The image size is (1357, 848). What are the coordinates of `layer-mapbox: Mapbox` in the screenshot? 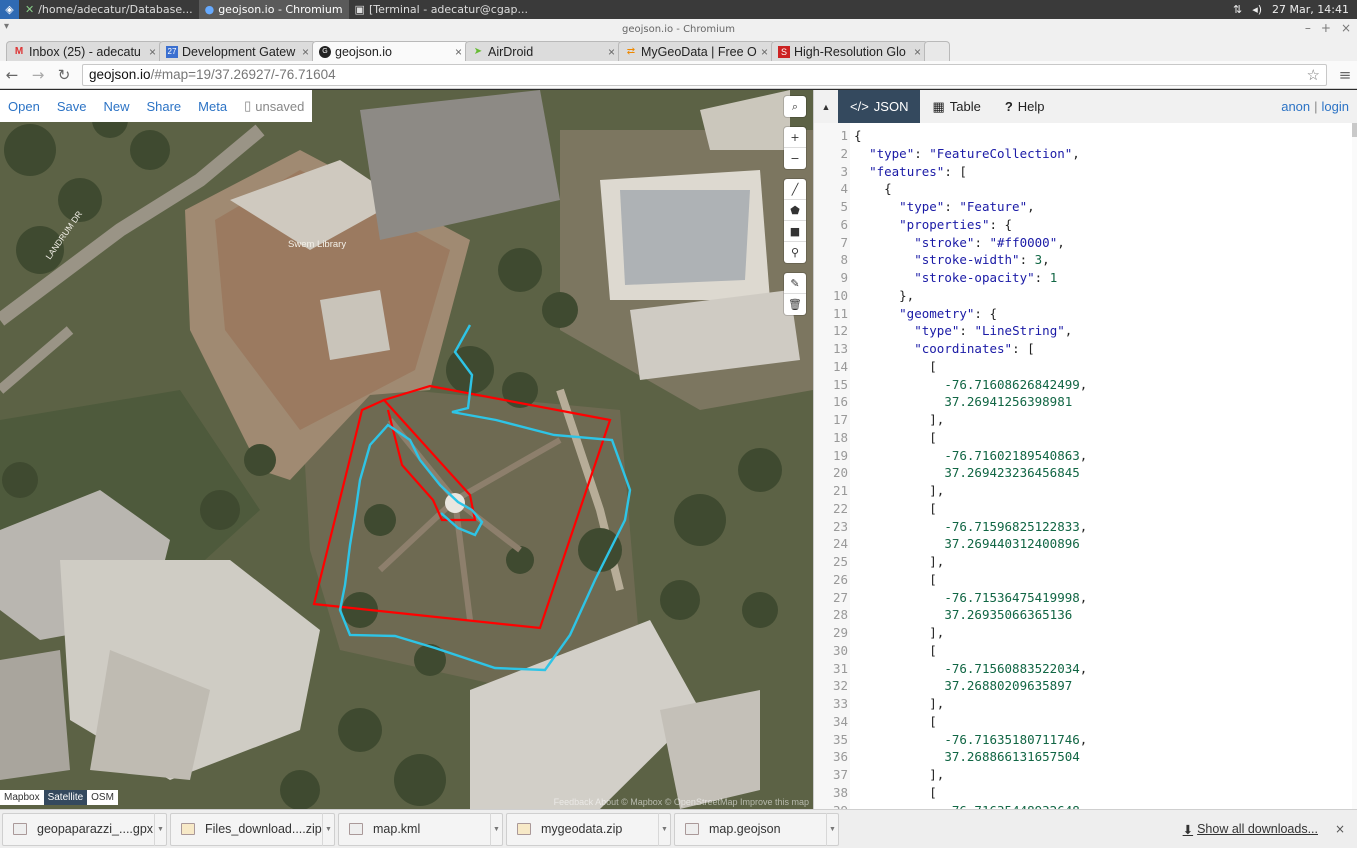 It's located at (22, 797).